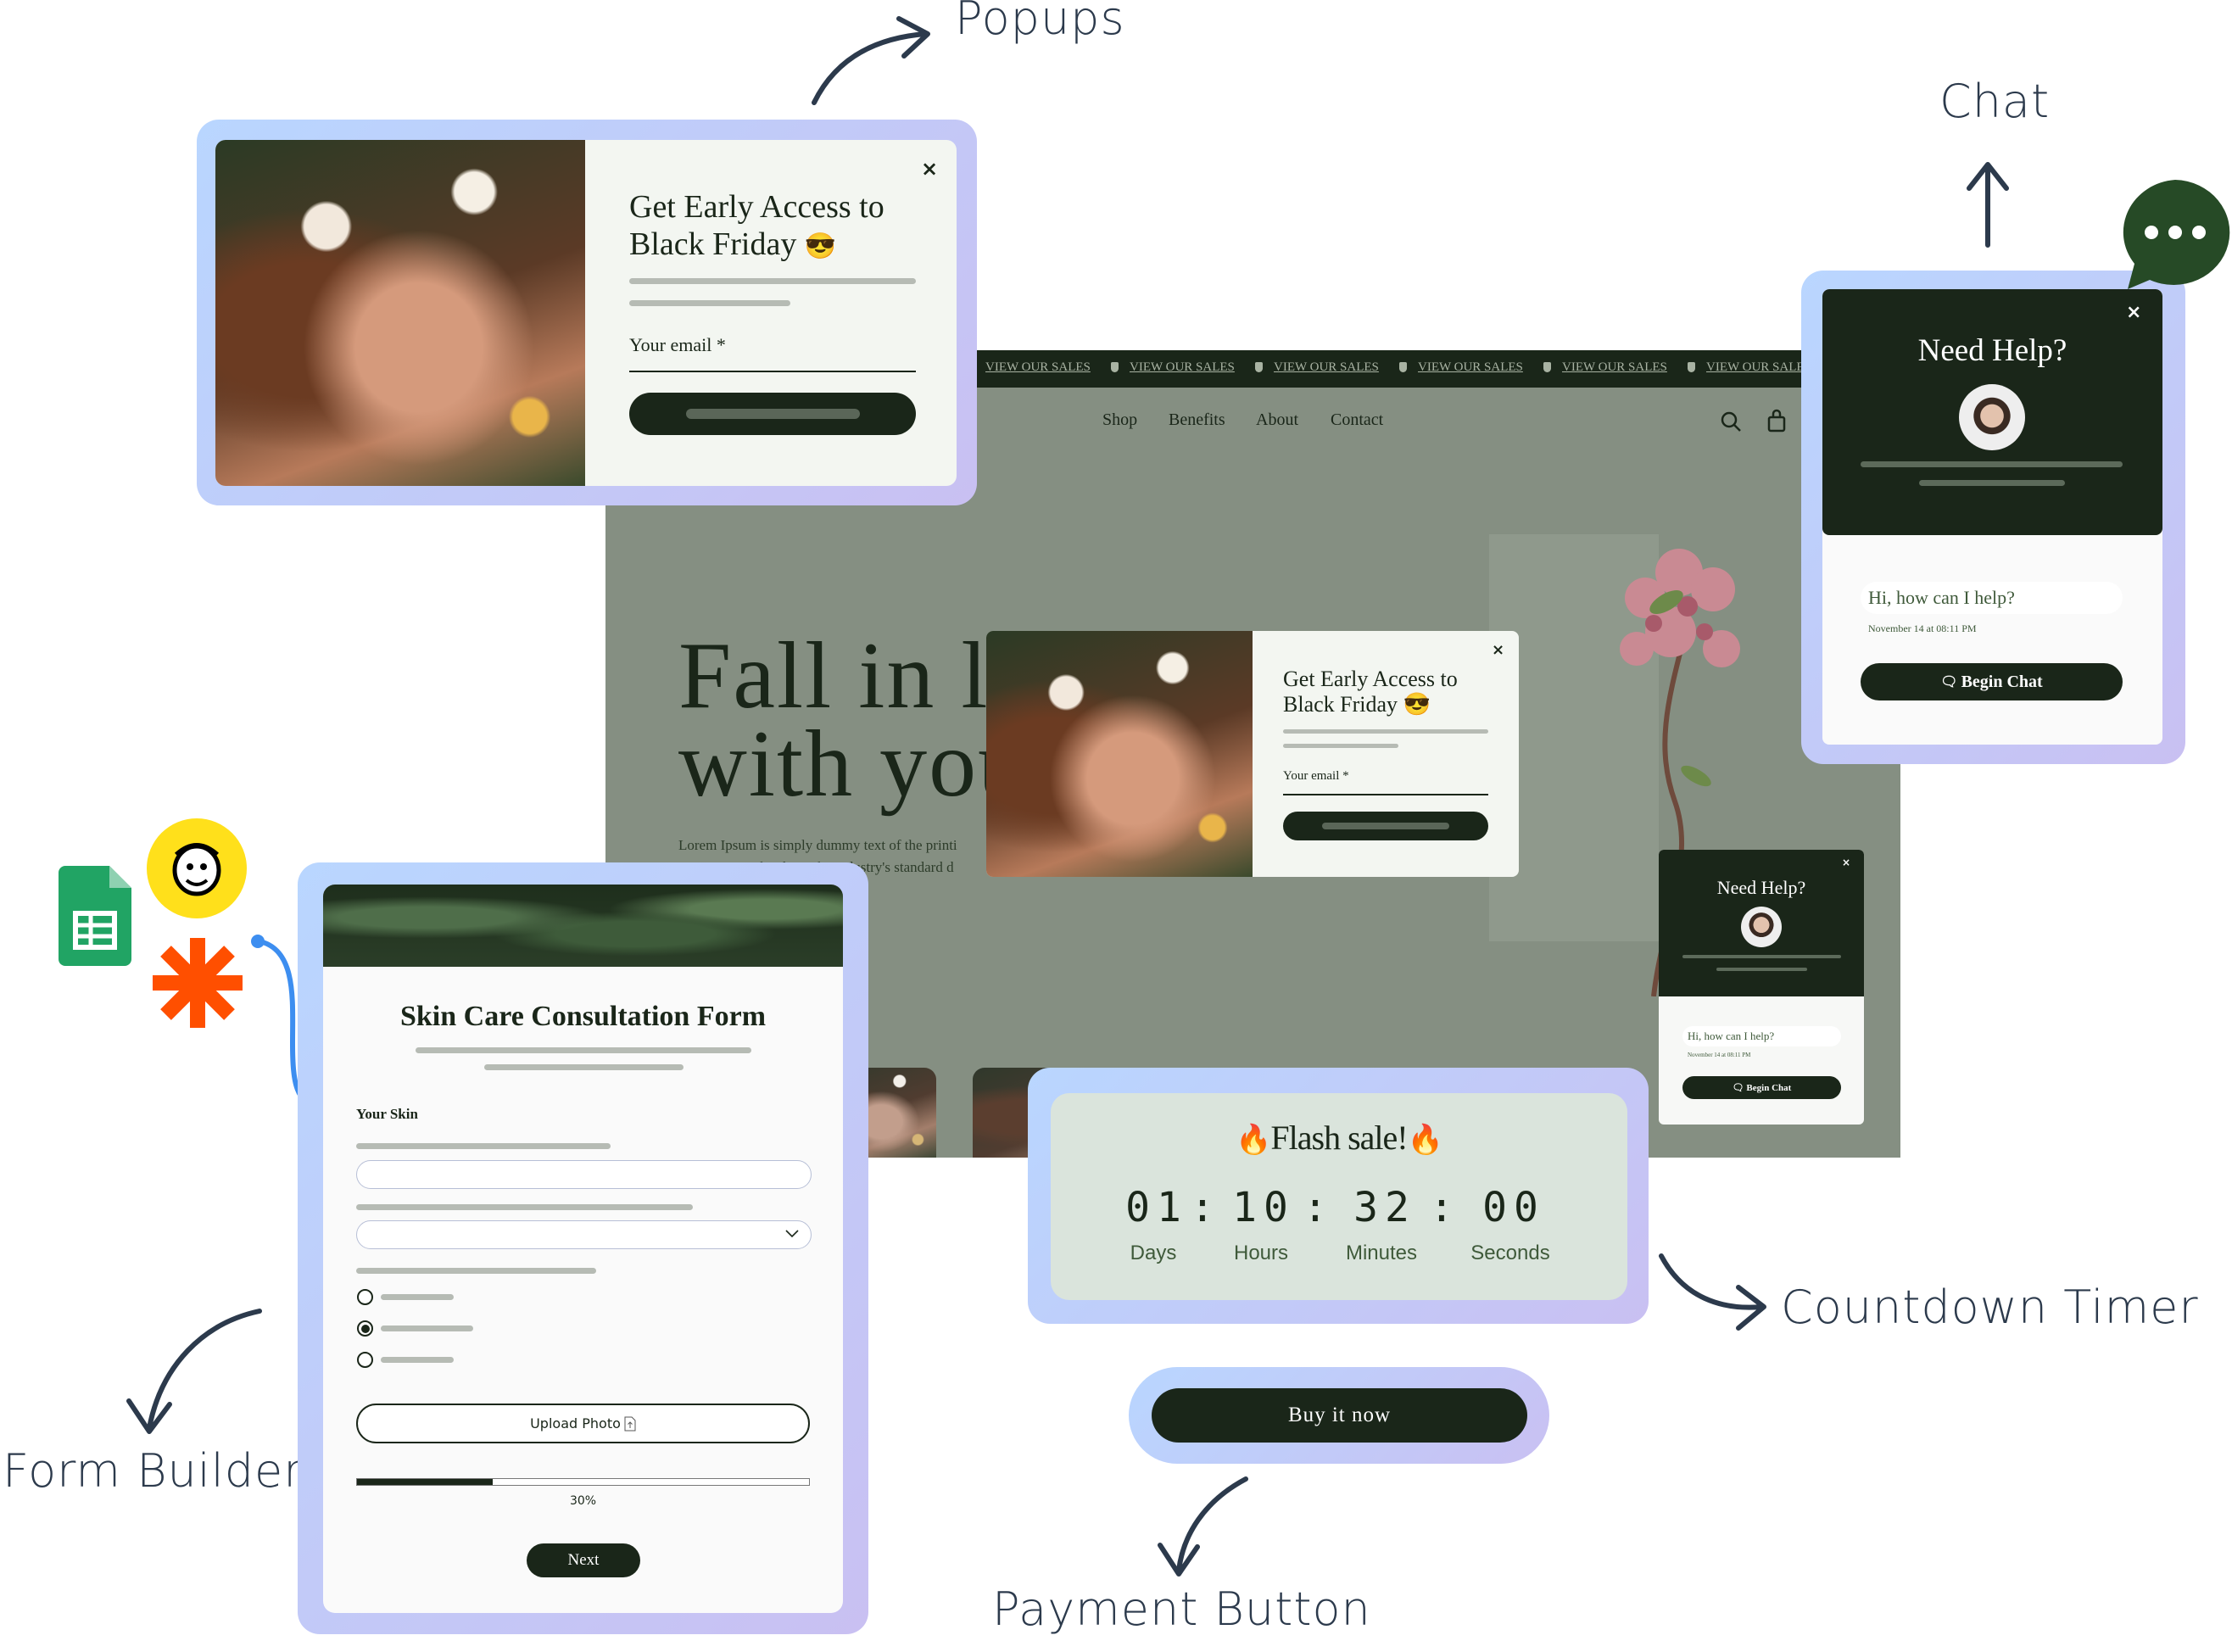 Image resolution: width=2232 pixels, height=1652 pixels. What do you see at coordinates (1203, 1526) in the screenshot?
I see `arrow-payment` at bounding box center [1203, 1526].